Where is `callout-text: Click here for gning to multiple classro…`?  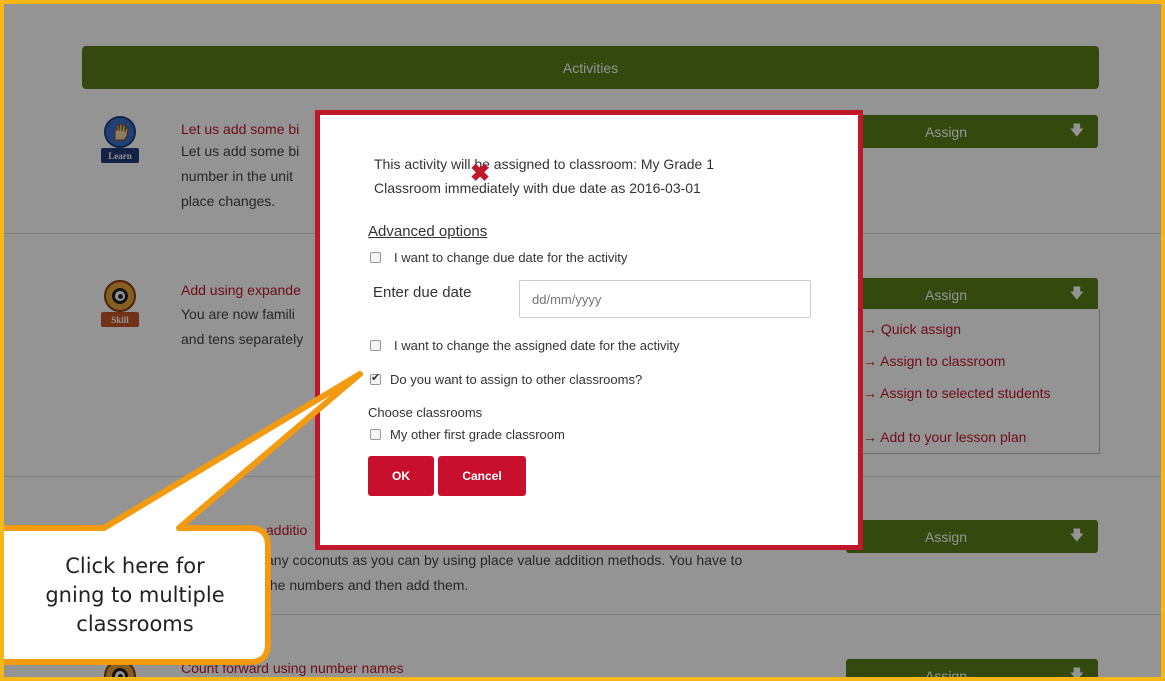 callout-text: Click here for gning to multiple classro… is located at coordinates (135, 595).